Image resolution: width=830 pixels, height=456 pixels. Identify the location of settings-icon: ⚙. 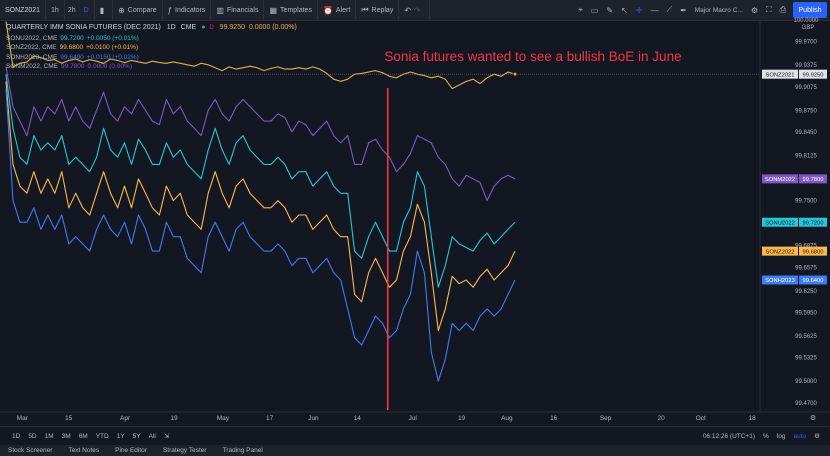
(817, 436).